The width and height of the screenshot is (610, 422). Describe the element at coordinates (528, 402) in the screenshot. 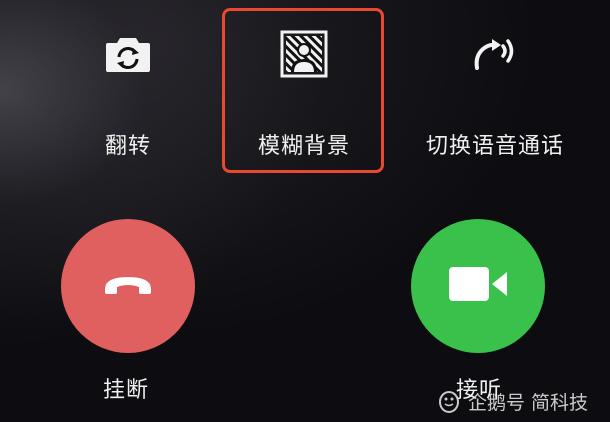

I see `watermark-text: 企鹅号 简科技` at that location.